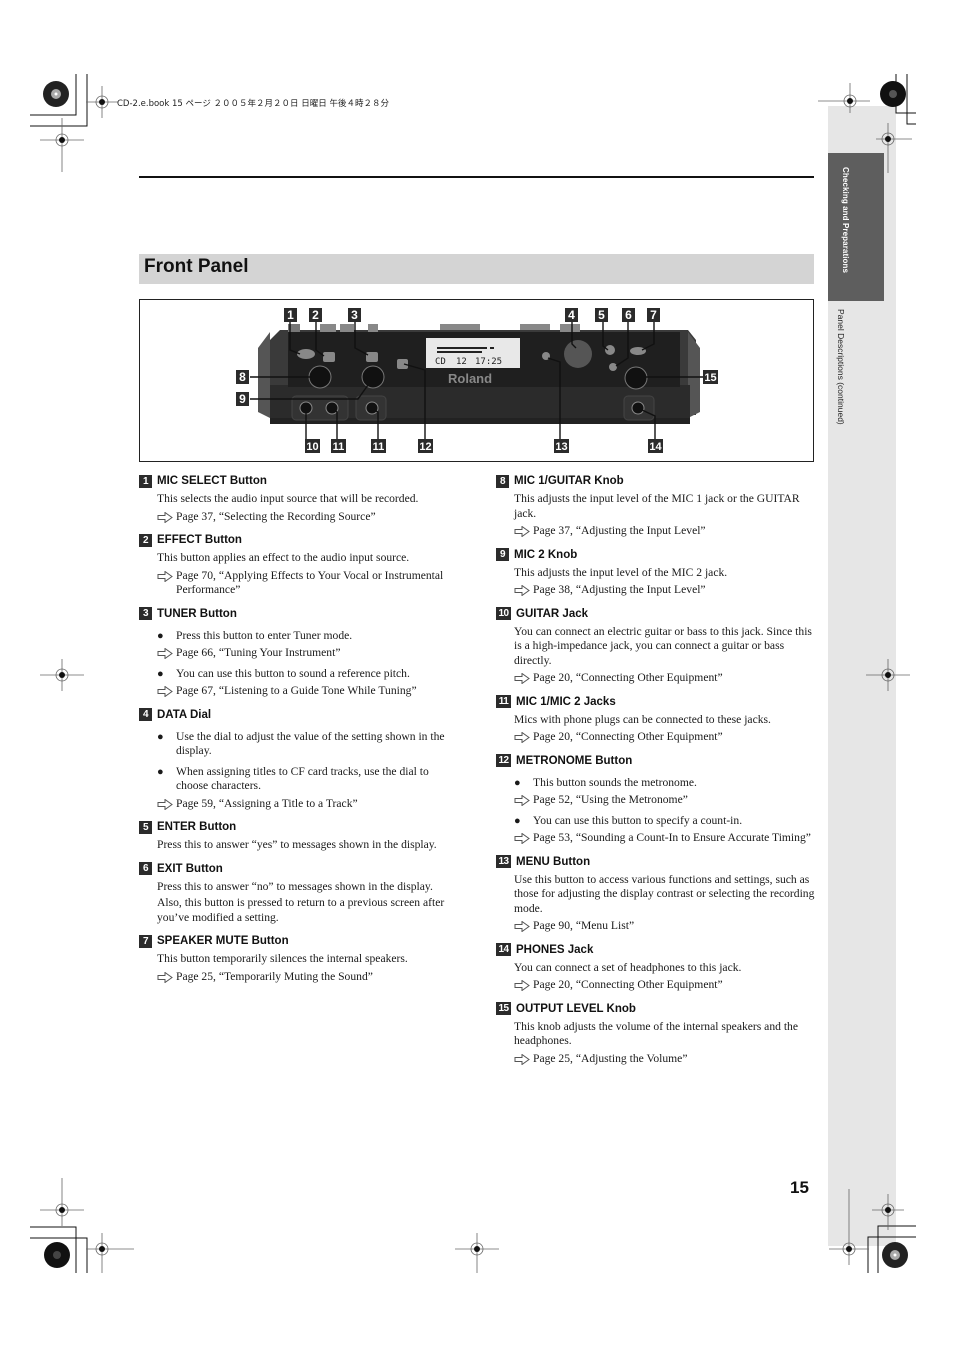  Describe the element at coordinates (845, 220) in the screenshot. I see `chapter-tab-label: Checking and Preparations` at that location.